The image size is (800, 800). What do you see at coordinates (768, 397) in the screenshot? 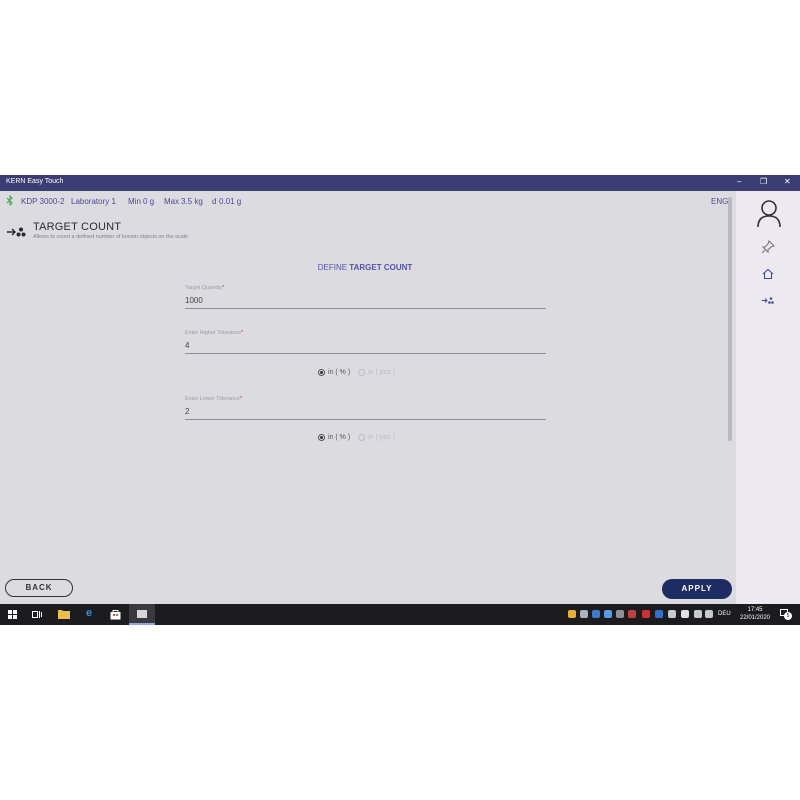
I see `side-nav` at bounding box center [768, 397].